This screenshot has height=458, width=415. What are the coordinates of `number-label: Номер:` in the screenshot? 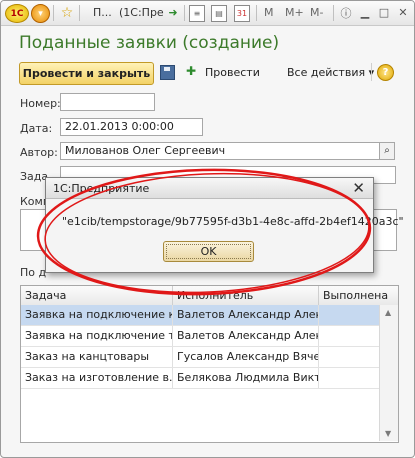 It's located at (40, 103).